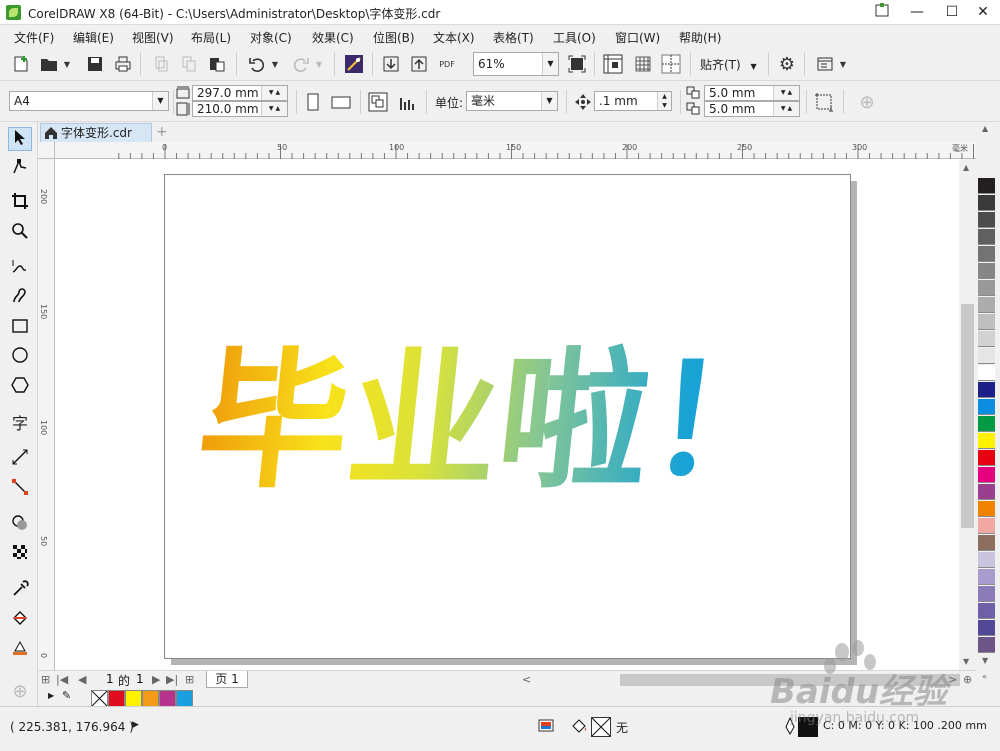 The height and width of the screenshot is (751, 1000). What do you see at coordinates (93, 37) in the screenshot?
I see `menu-edit: 编辑(E)` at bounding box center [93, 37].